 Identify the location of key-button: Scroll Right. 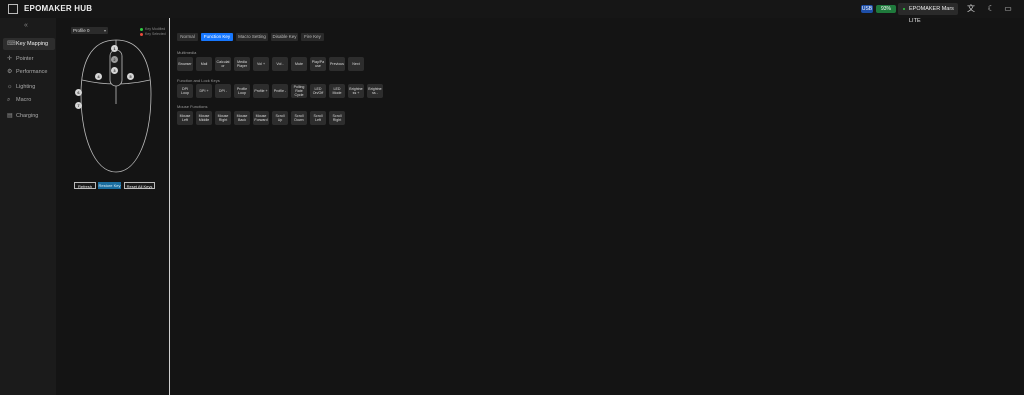
(337, 118).